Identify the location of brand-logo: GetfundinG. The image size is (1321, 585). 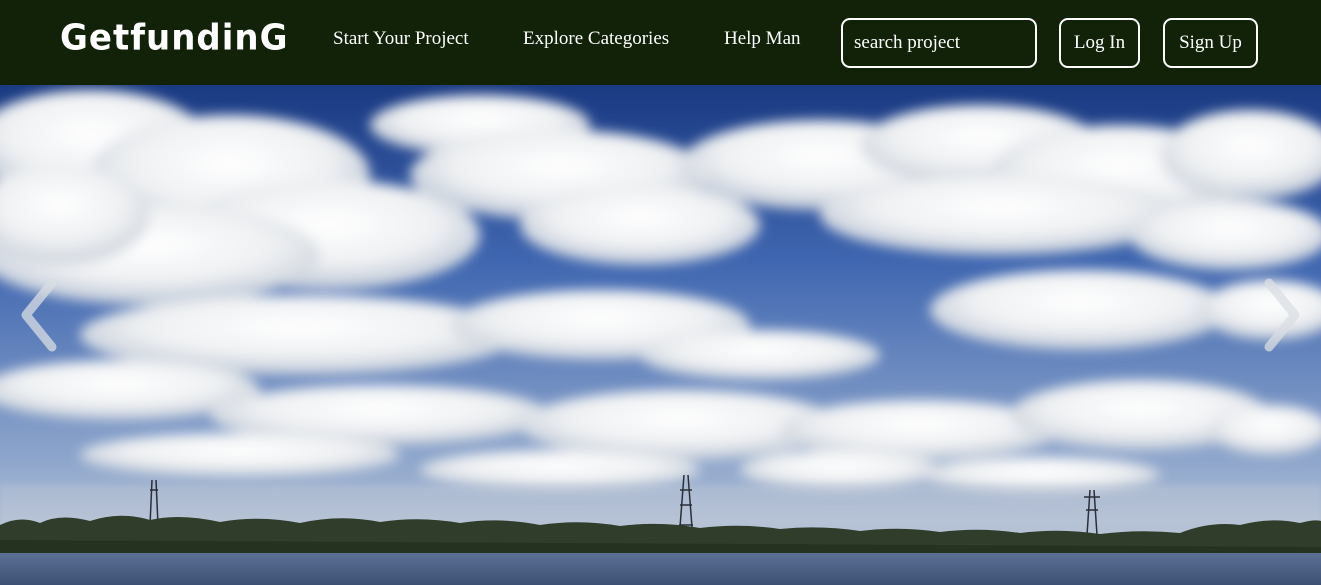
(174, 38).